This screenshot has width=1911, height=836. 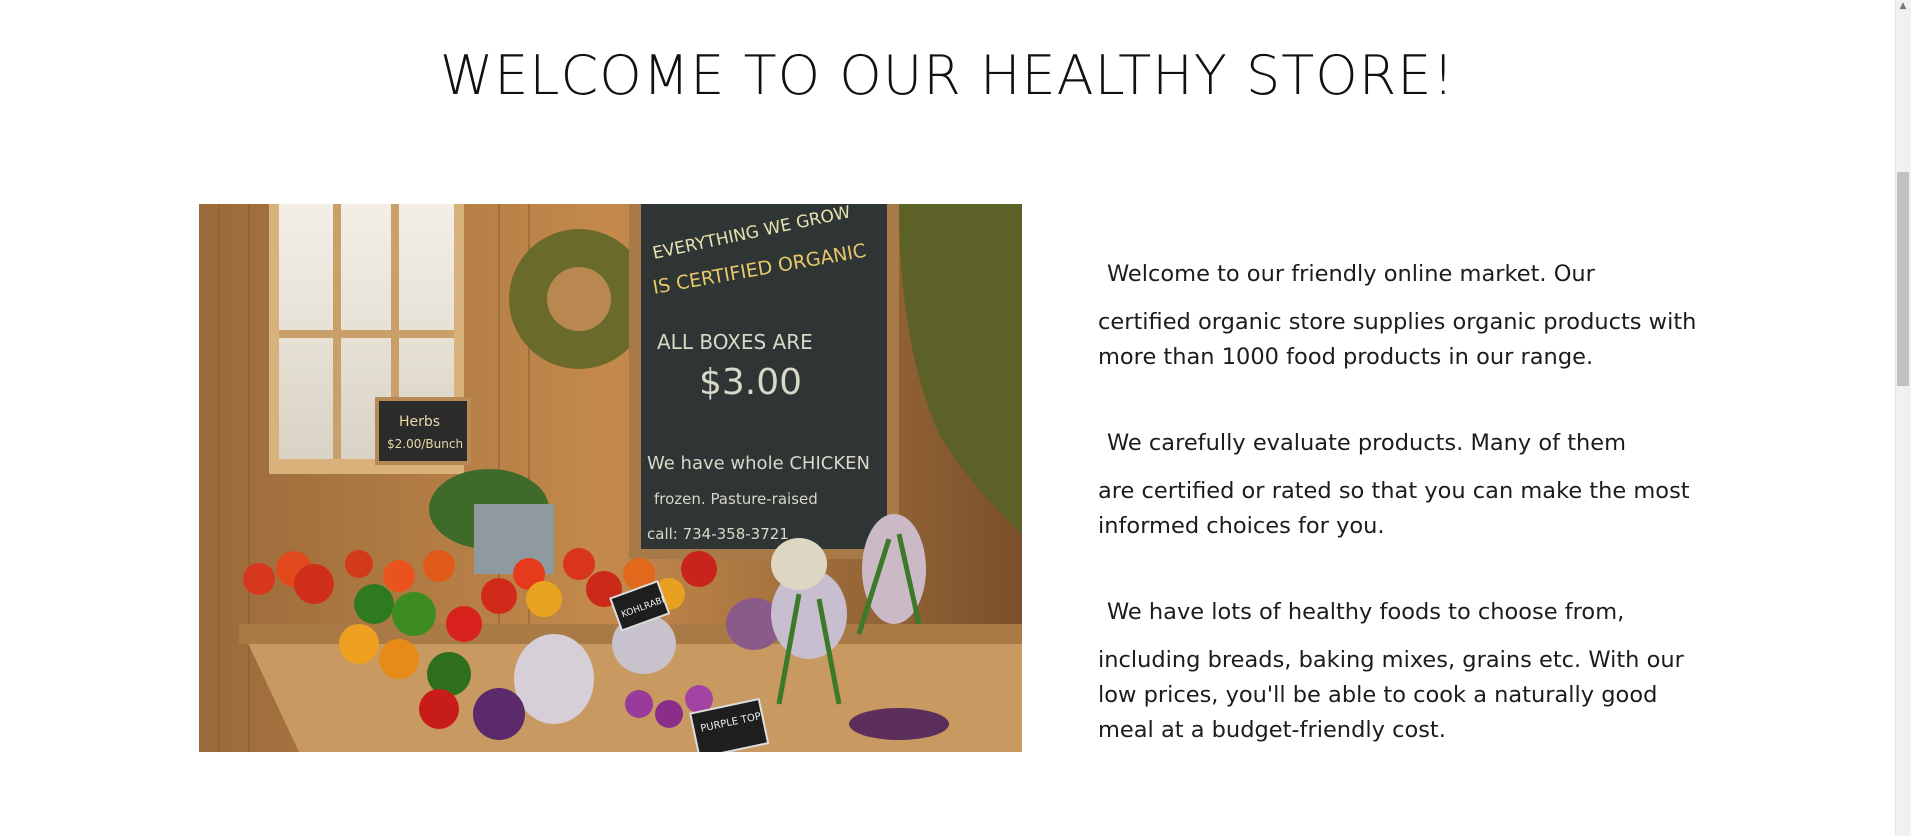 What do you see at coordinates (947, 75) in the screenshot?
I see `page-title: WELCOME TO OUR HEALTHY STORE!` at bounding box center [947, 75].